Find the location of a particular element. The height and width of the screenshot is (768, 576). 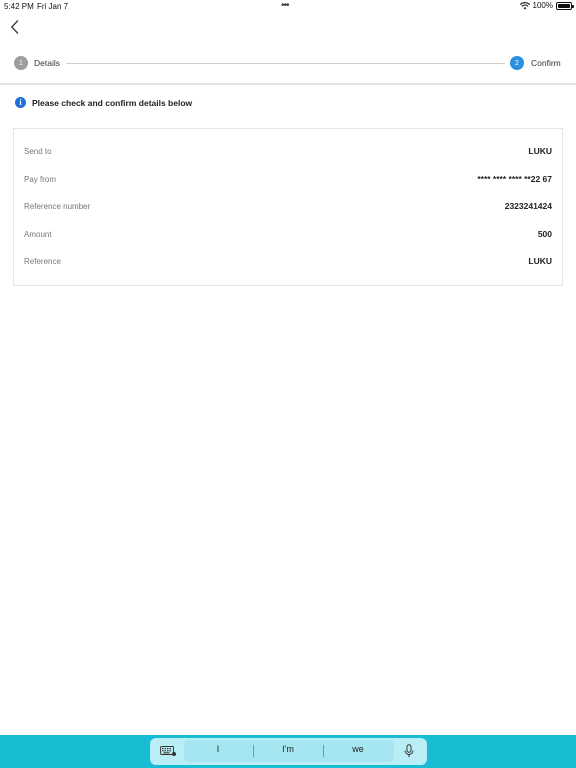

detail-value: 2323241424 is located at coordinates (528, 206).